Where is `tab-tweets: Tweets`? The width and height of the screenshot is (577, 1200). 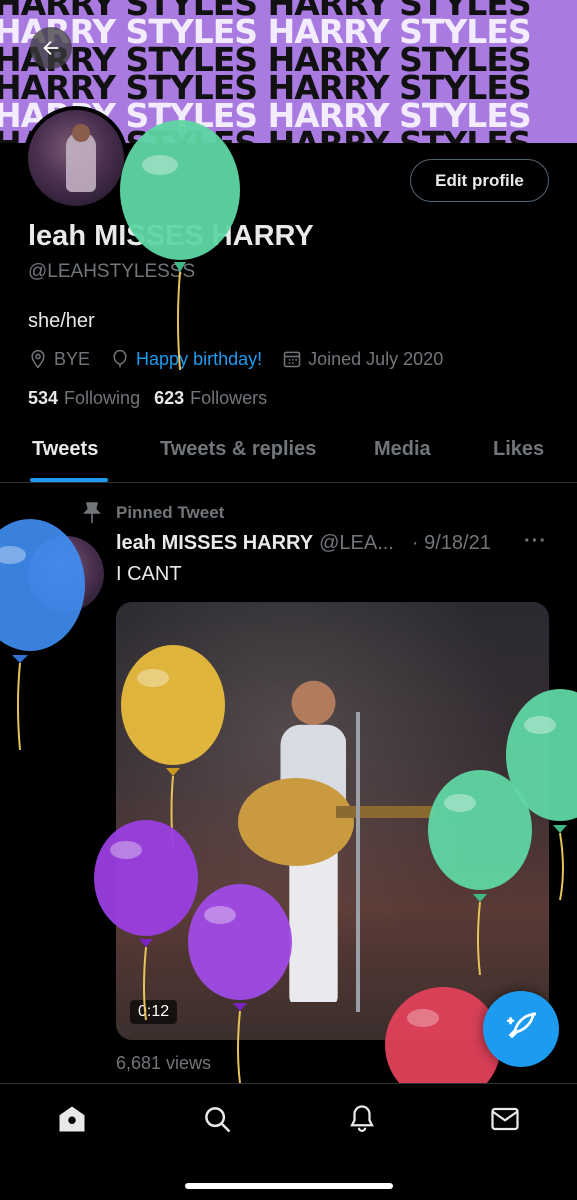 tab-tweets: Tweets is located at coordinates (65, 449).